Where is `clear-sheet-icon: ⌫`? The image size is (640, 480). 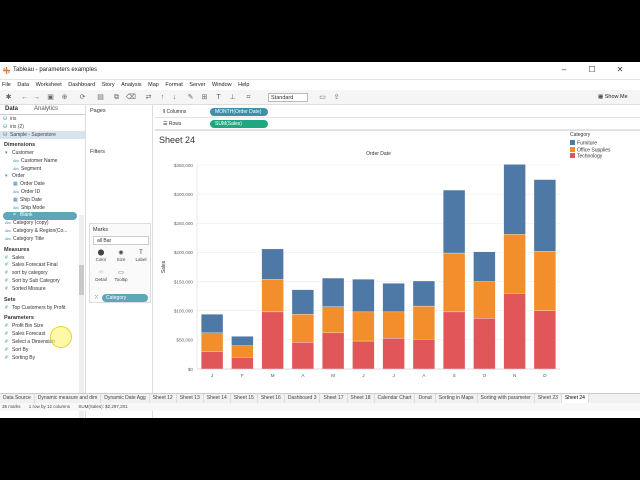
clear-sheet-icon: ⌫ is located at coordinates (131, 97).